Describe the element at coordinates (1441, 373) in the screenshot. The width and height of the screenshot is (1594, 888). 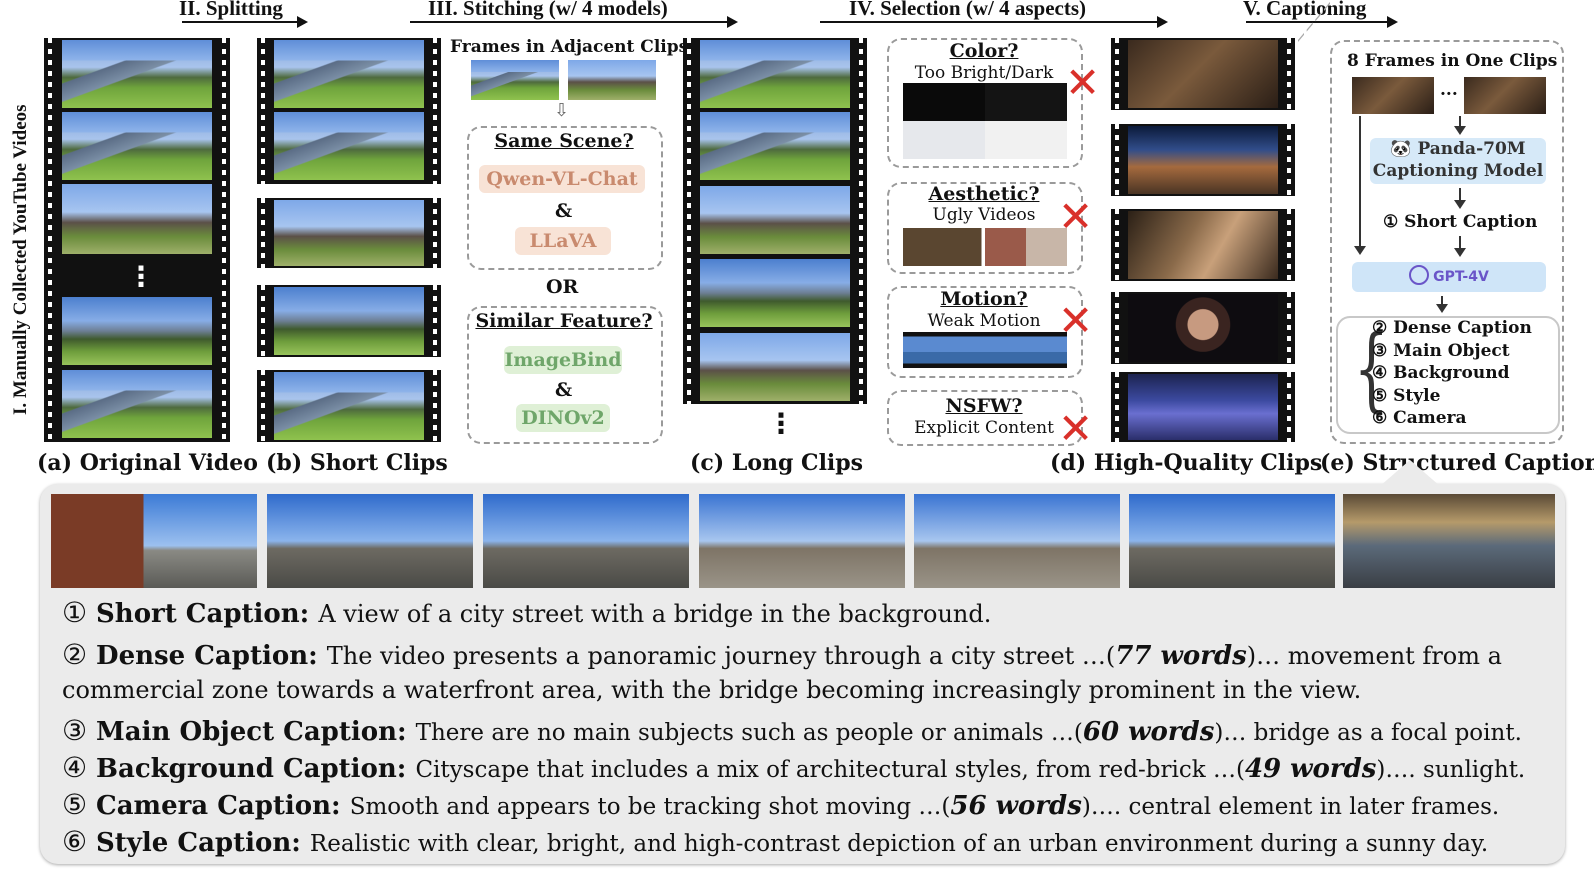
I see `structured-caption-item: ④ Background` at that location.